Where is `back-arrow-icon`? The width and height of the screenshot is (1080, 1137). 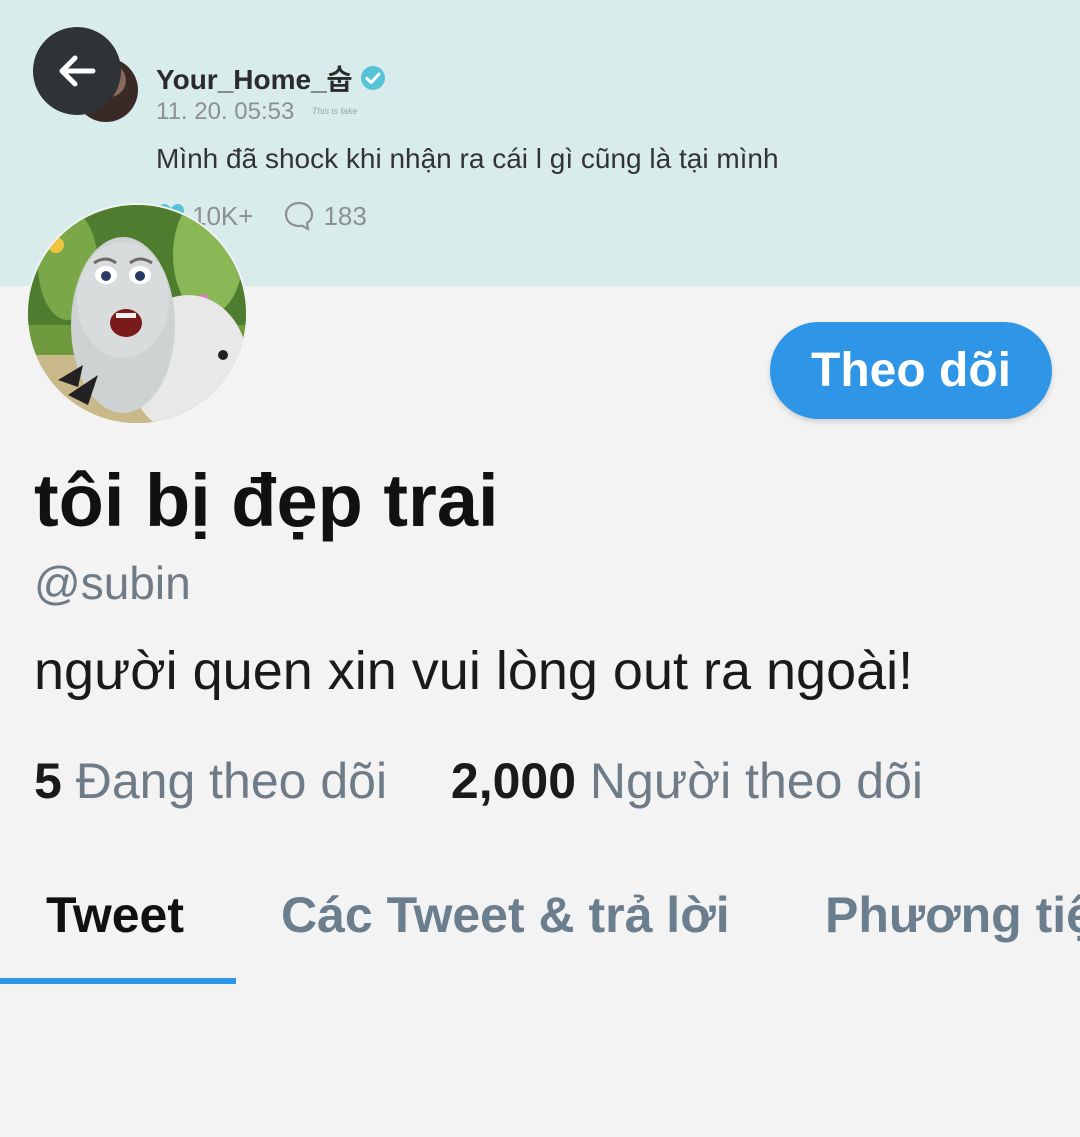 back-arrow-icon is located at coordinates (77, 71).